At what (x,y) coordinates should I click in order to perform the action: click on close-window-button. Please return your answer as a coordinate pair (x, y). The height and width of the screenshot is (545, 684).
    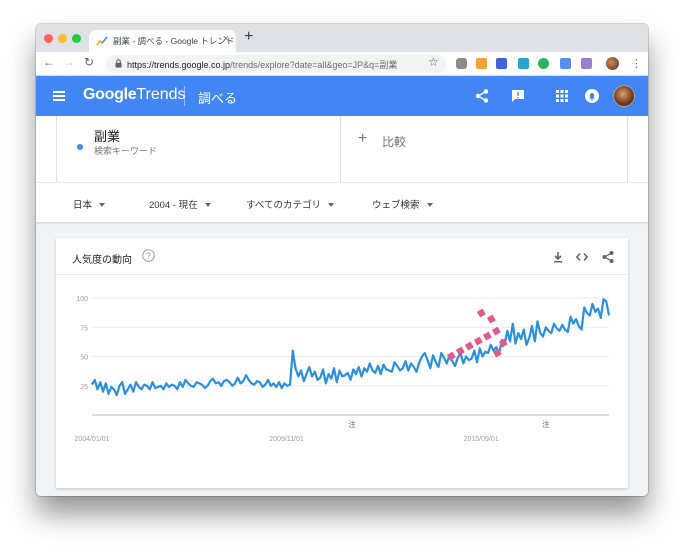
    Looking at the image, I should click on (48, 38).